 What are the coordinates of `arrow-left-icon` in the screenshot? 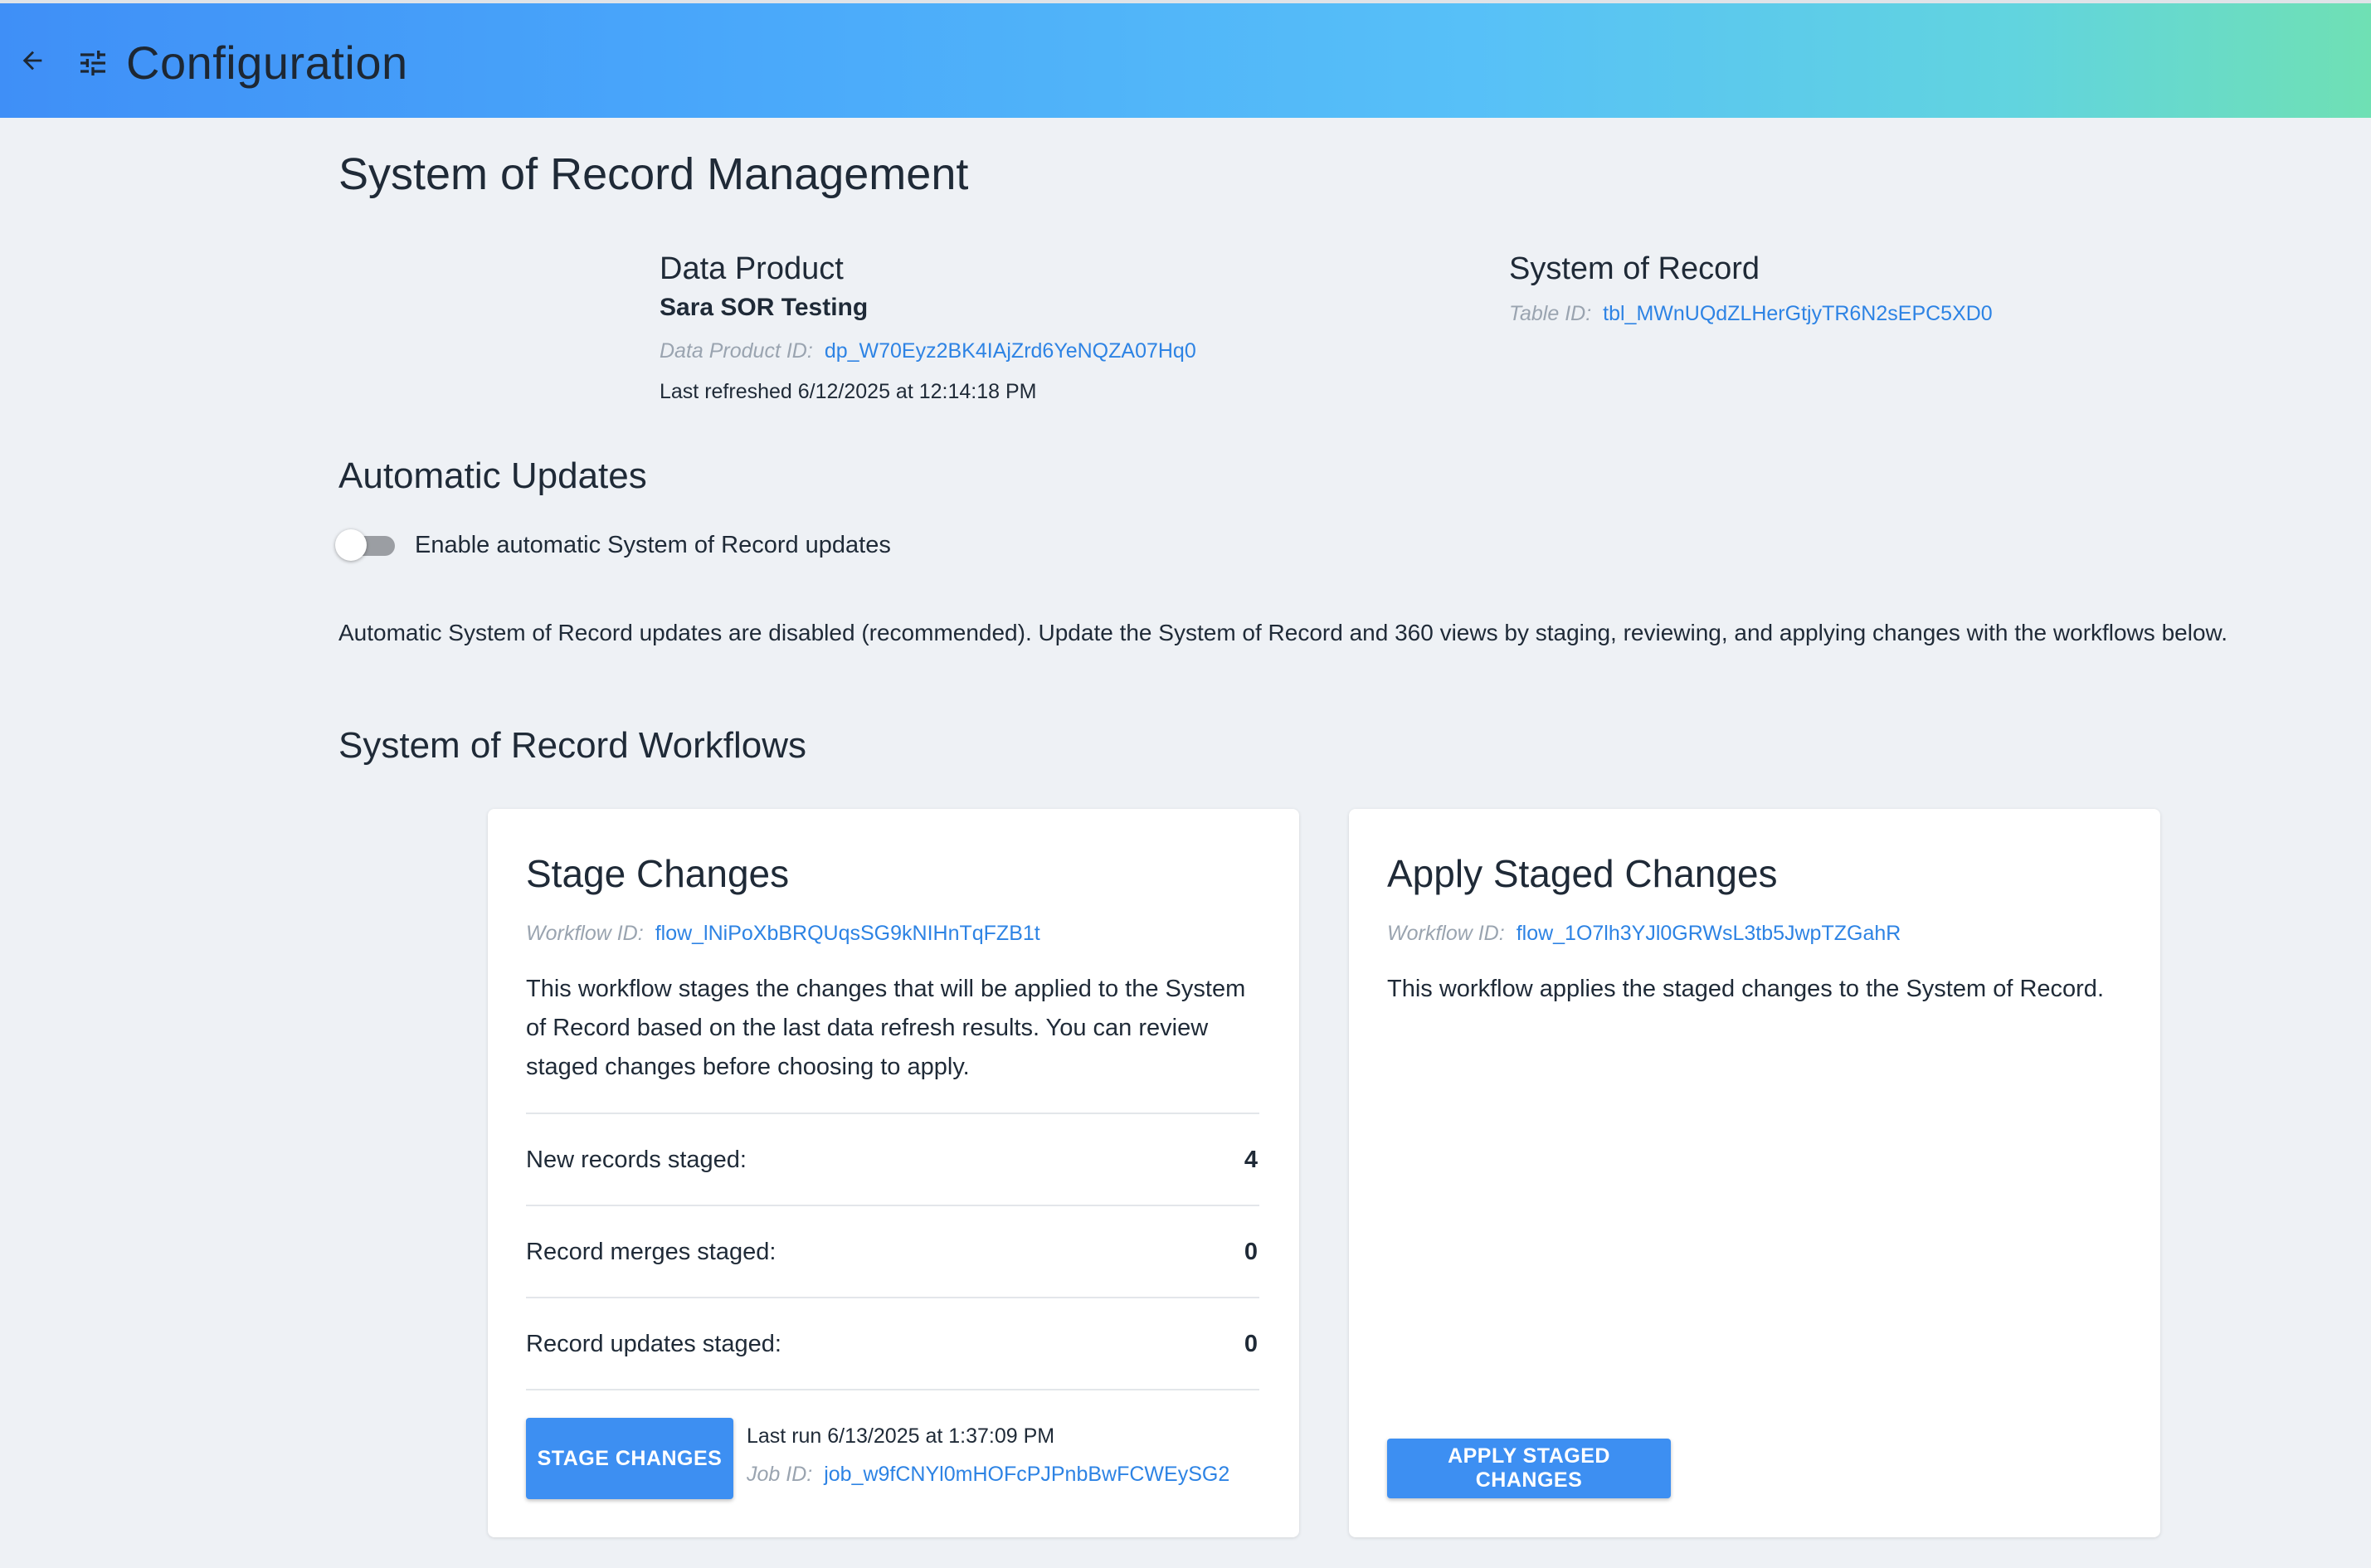 It's located at (32, 61).